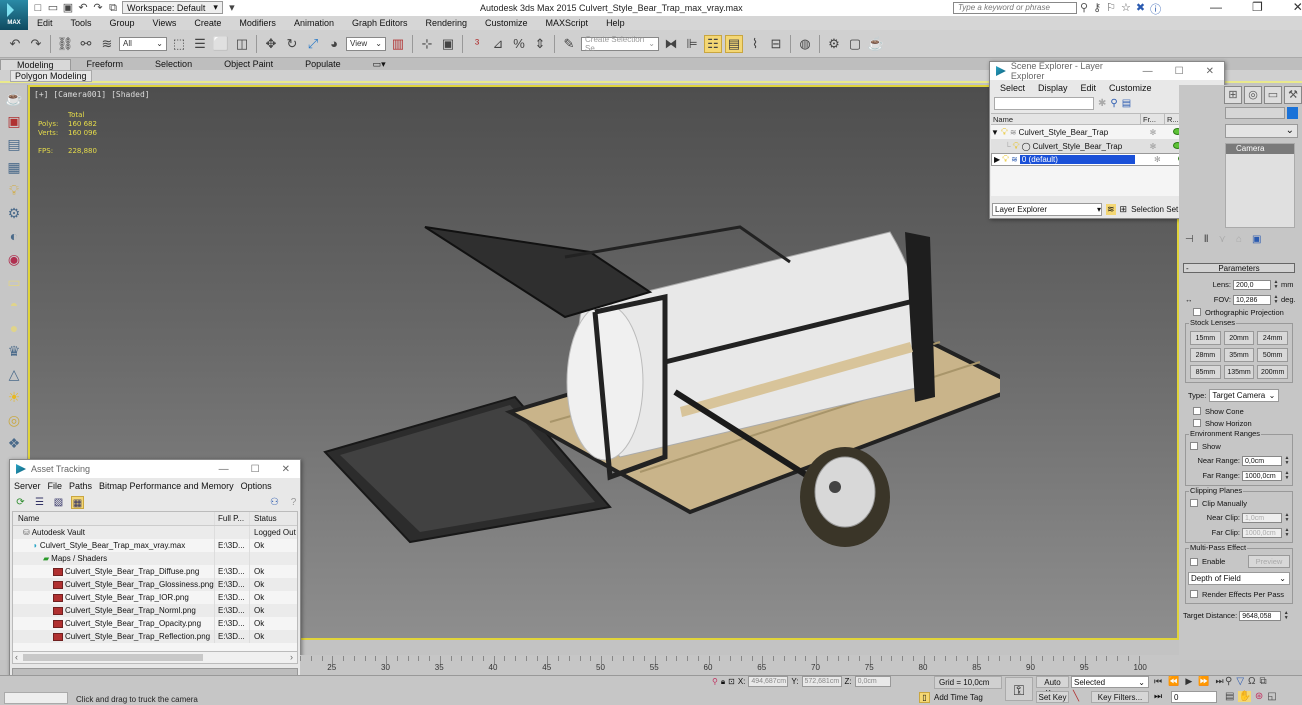  What do you see at coordinates (1259, 696) in the screenshot?
I see `orbit-camera-icon: ⊛` at bounding box center [1259, 696].